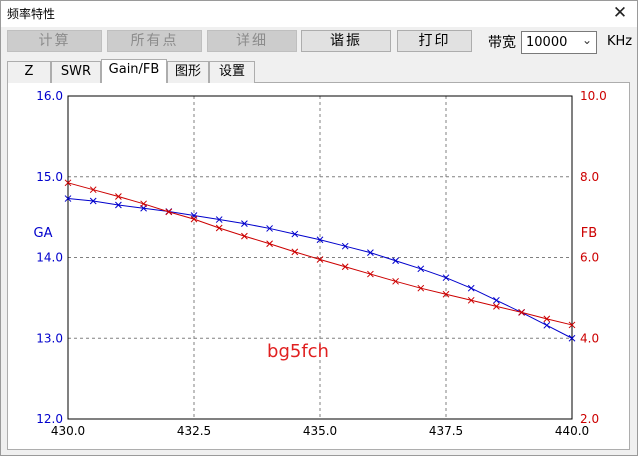 The image size is (638, 456). What do you see at coordinates (49, 419) in the screenshot?
I see `left-axis-tick-label: 12.0` at bounding box center [49, 419].